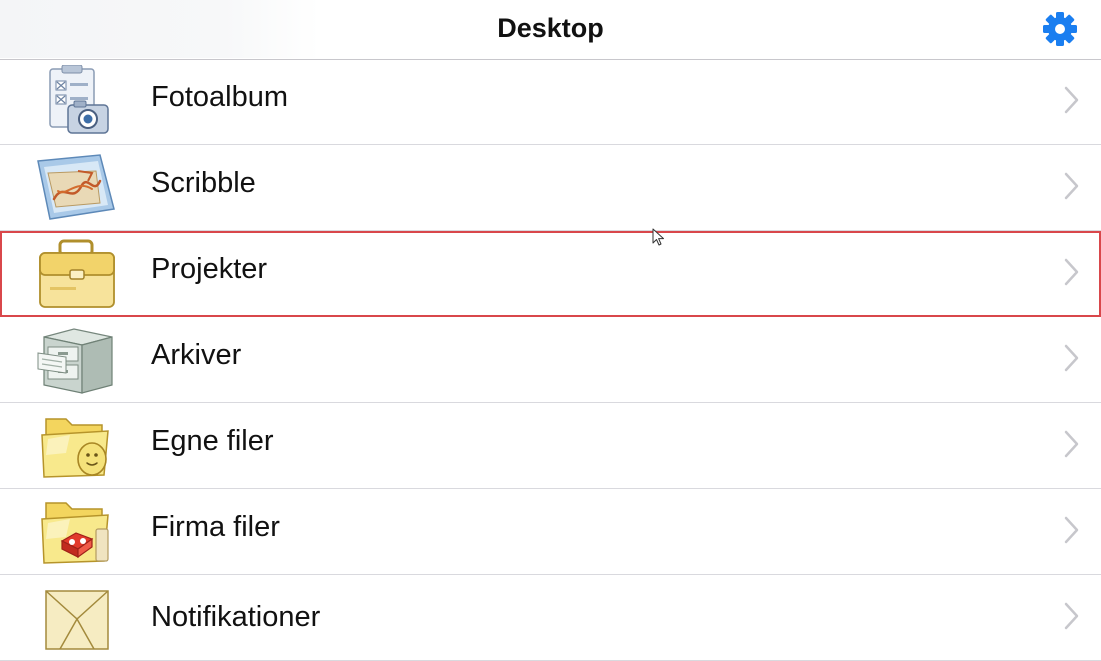  What do you see at coordinates (550, 188) in the screenshot?
I see `list-item-scribble: Scribble` at bounding box center [550, 188].